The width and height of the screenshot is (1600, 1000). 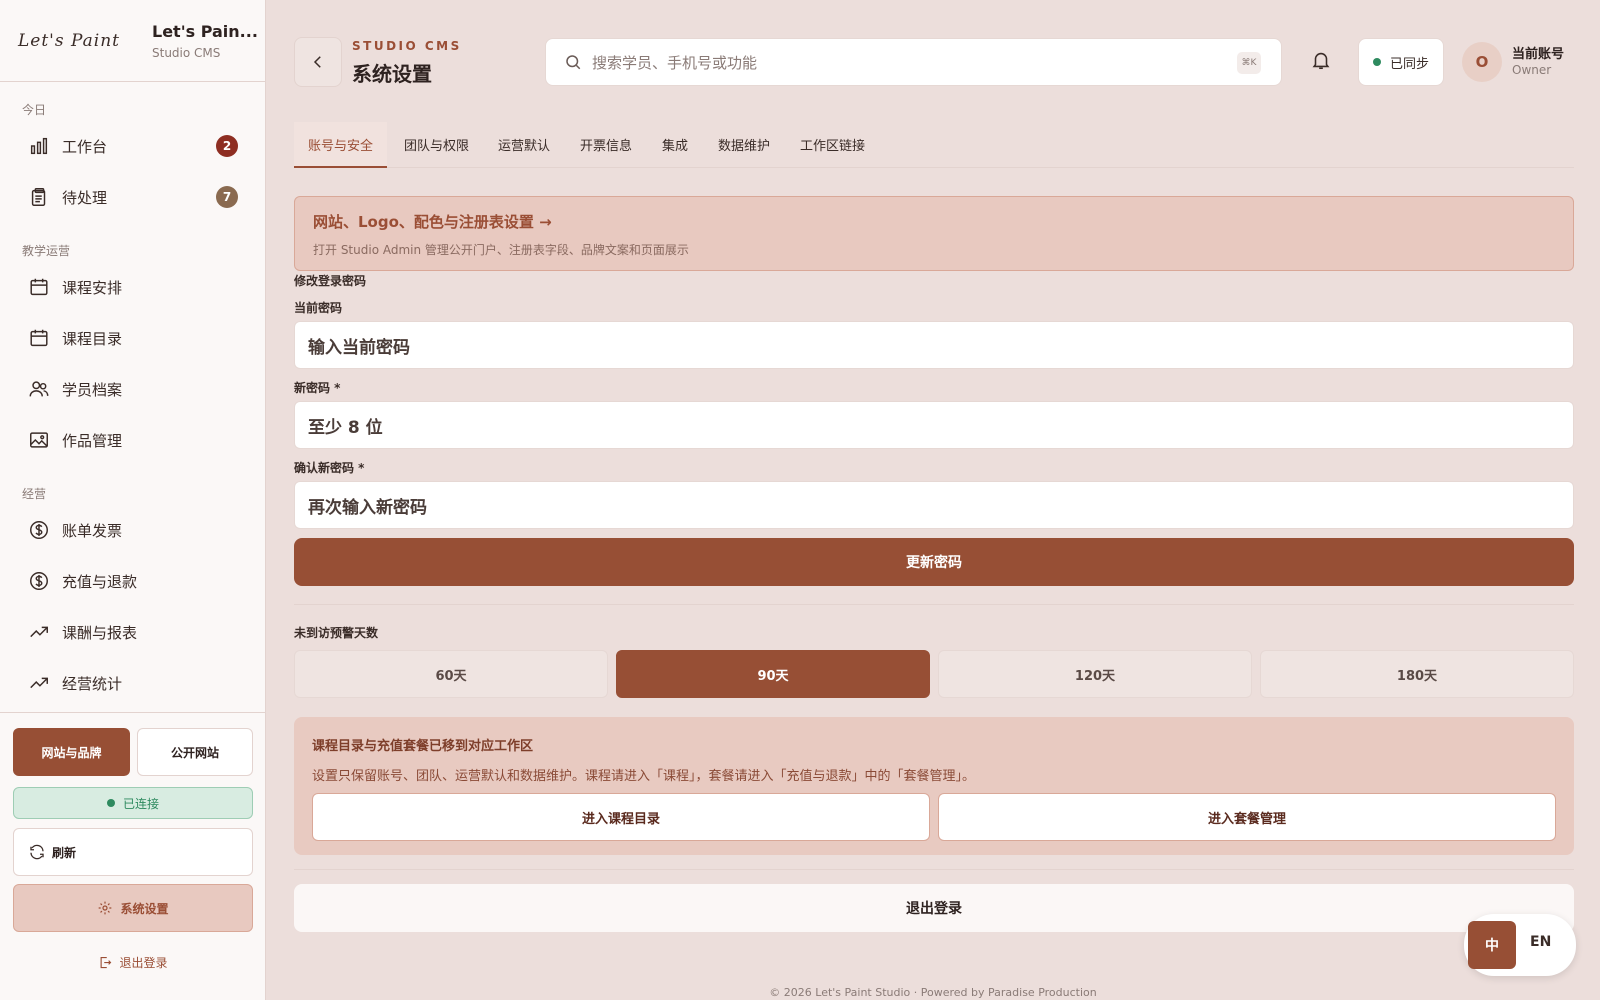 I want to click on refresh-icon, so click(x=37, y=852).